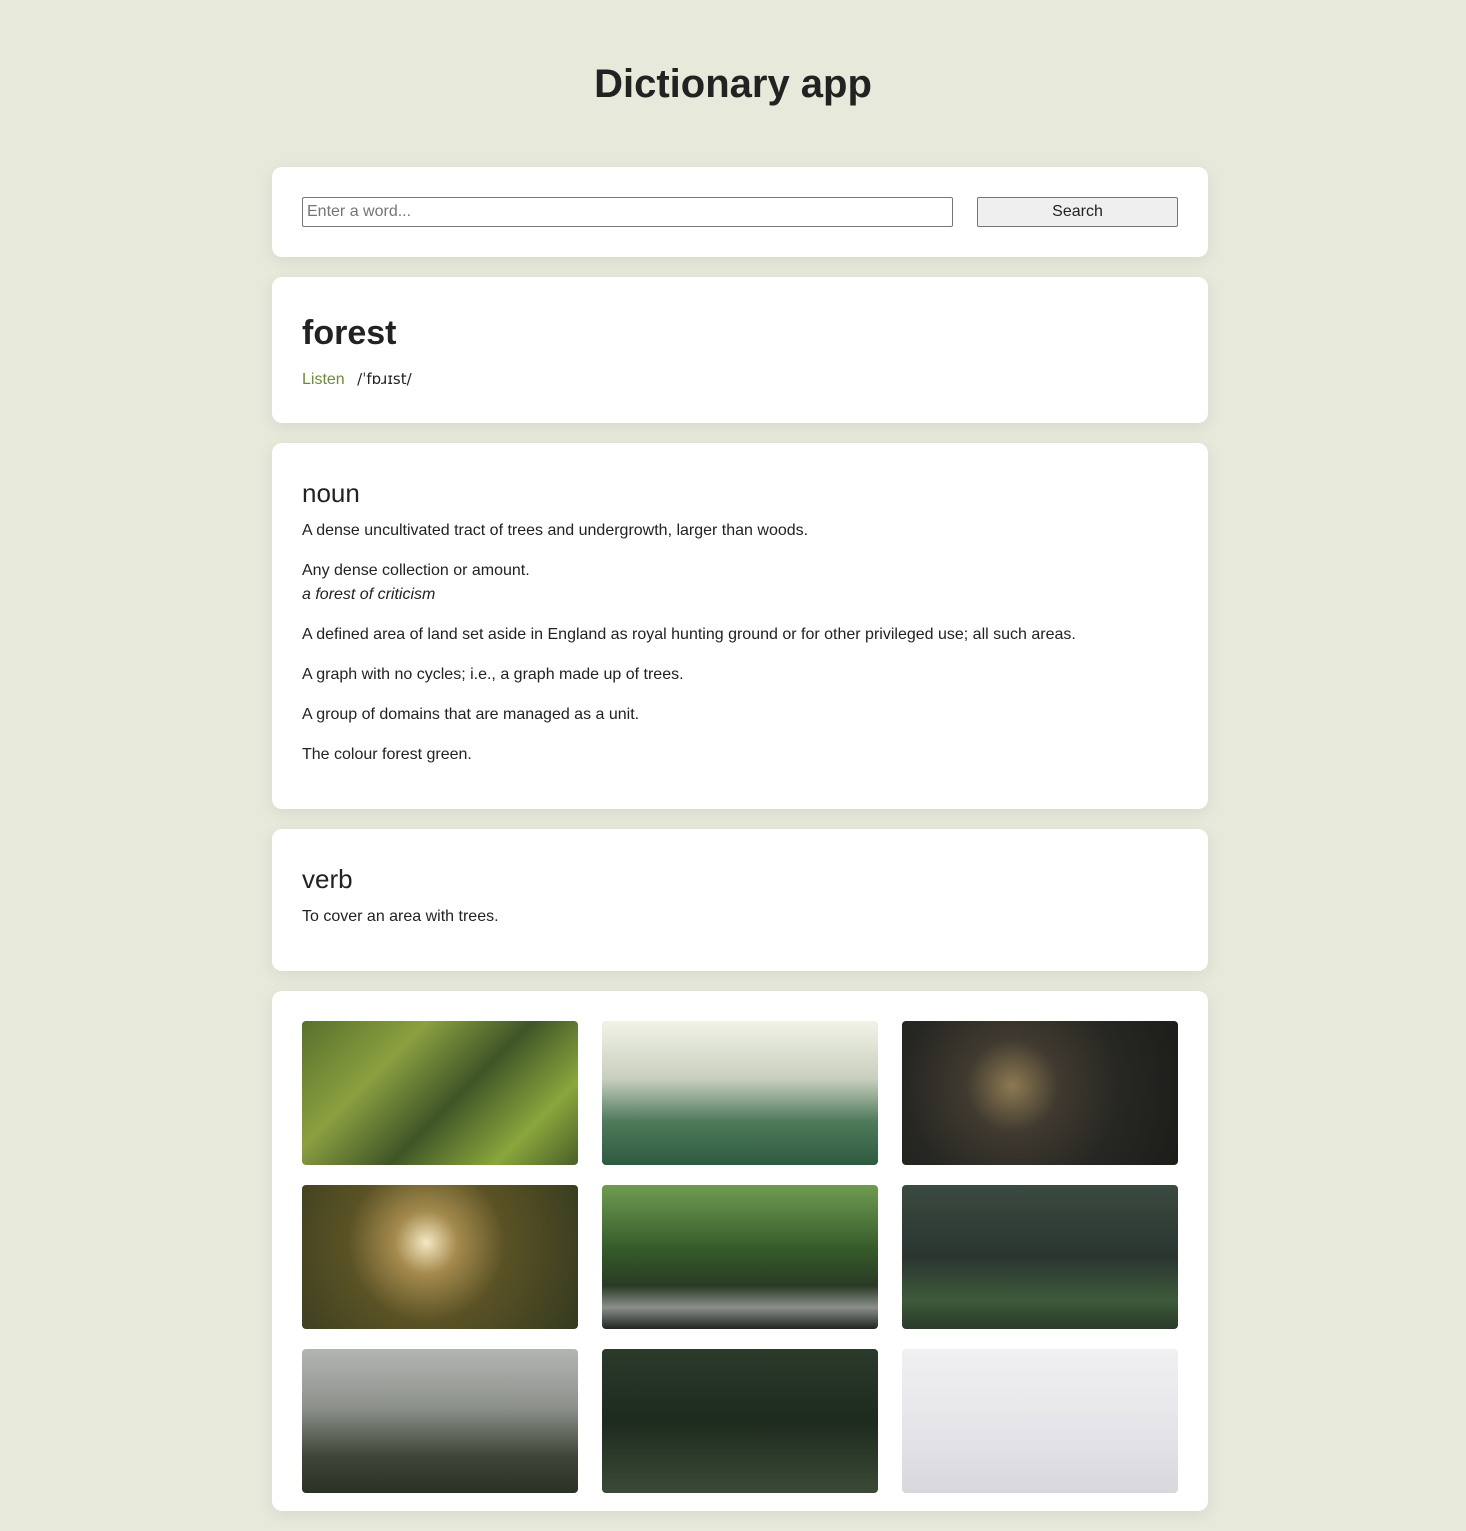 This screenshot has height=1531, width=1466. I want to click on part-of-speech-noun: noun, so click(331, 493).